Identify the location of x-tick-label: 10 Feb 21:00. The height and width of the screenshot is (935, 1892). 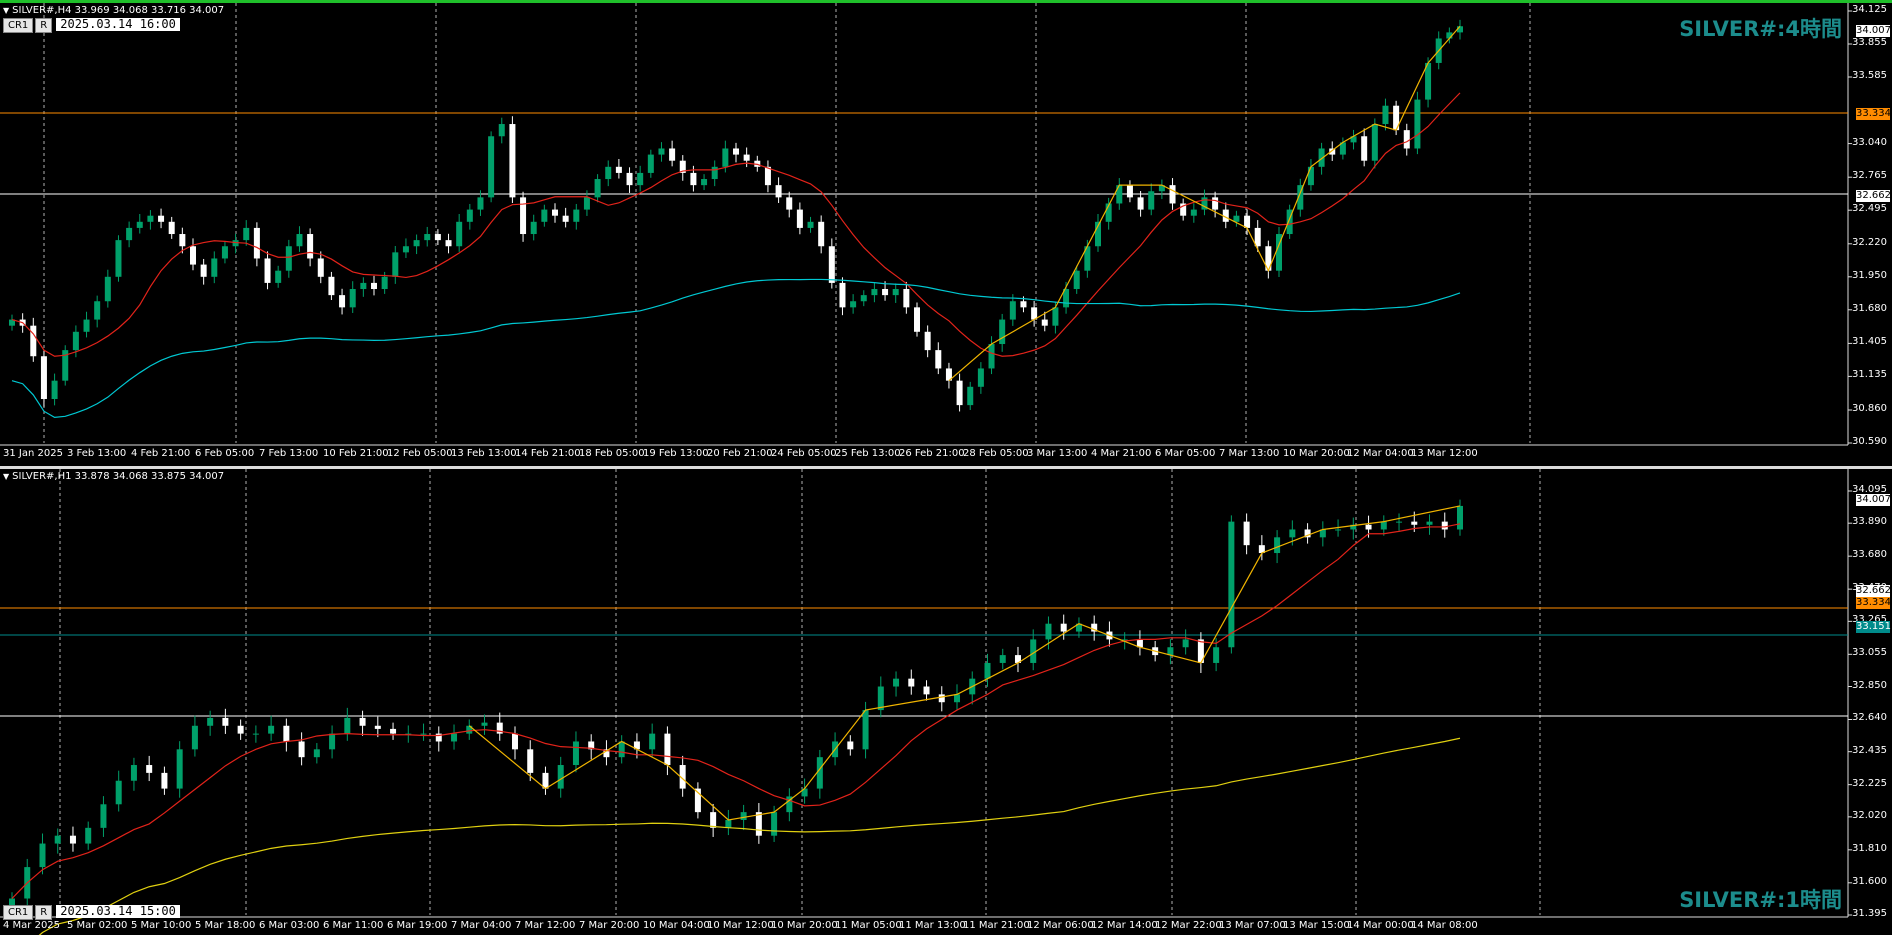
(356, 453).